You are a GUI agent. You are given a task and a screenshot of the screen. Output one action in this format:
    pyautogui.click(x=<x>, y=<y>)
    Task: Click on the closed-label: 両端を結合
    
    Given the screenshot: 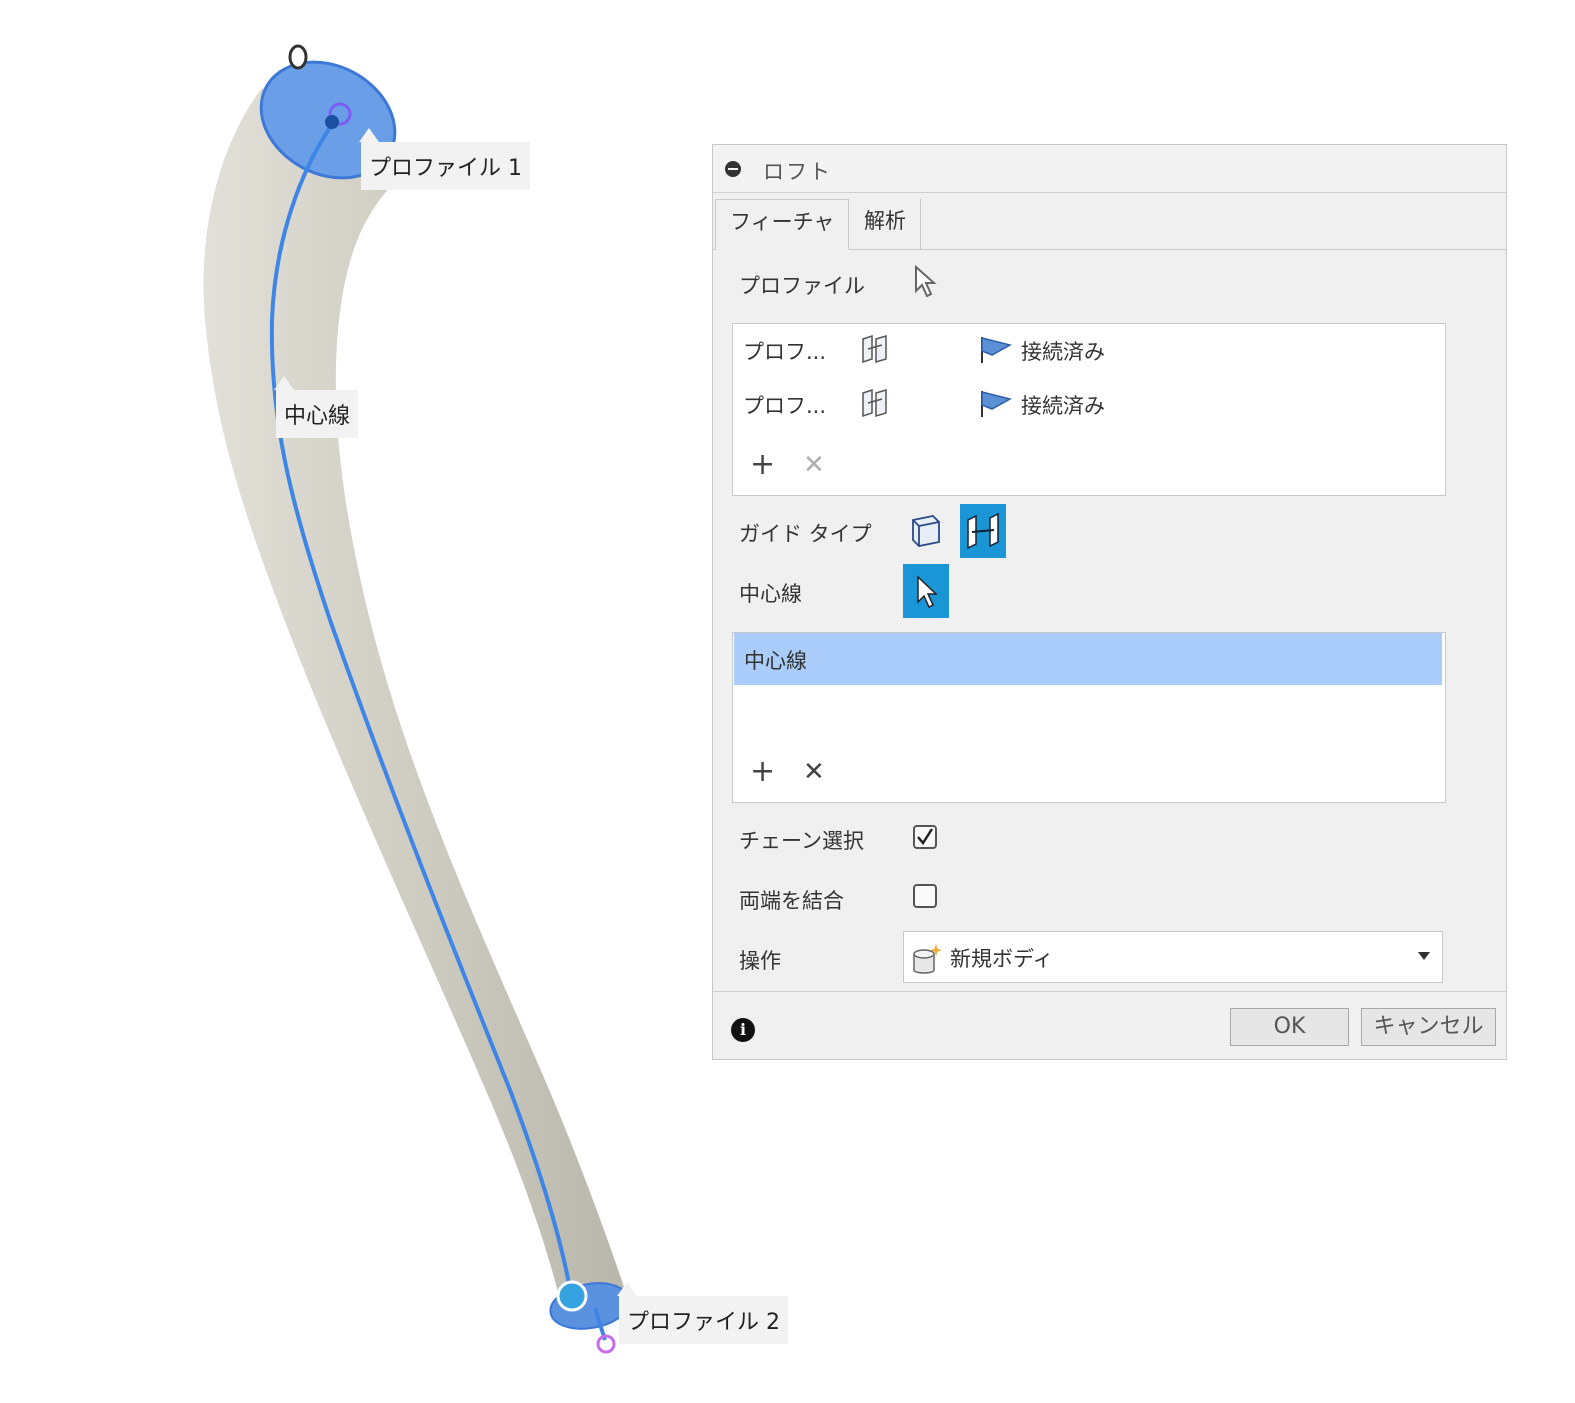 What is the action you would take?
    pyautogui.click(x=791, y=901)
    